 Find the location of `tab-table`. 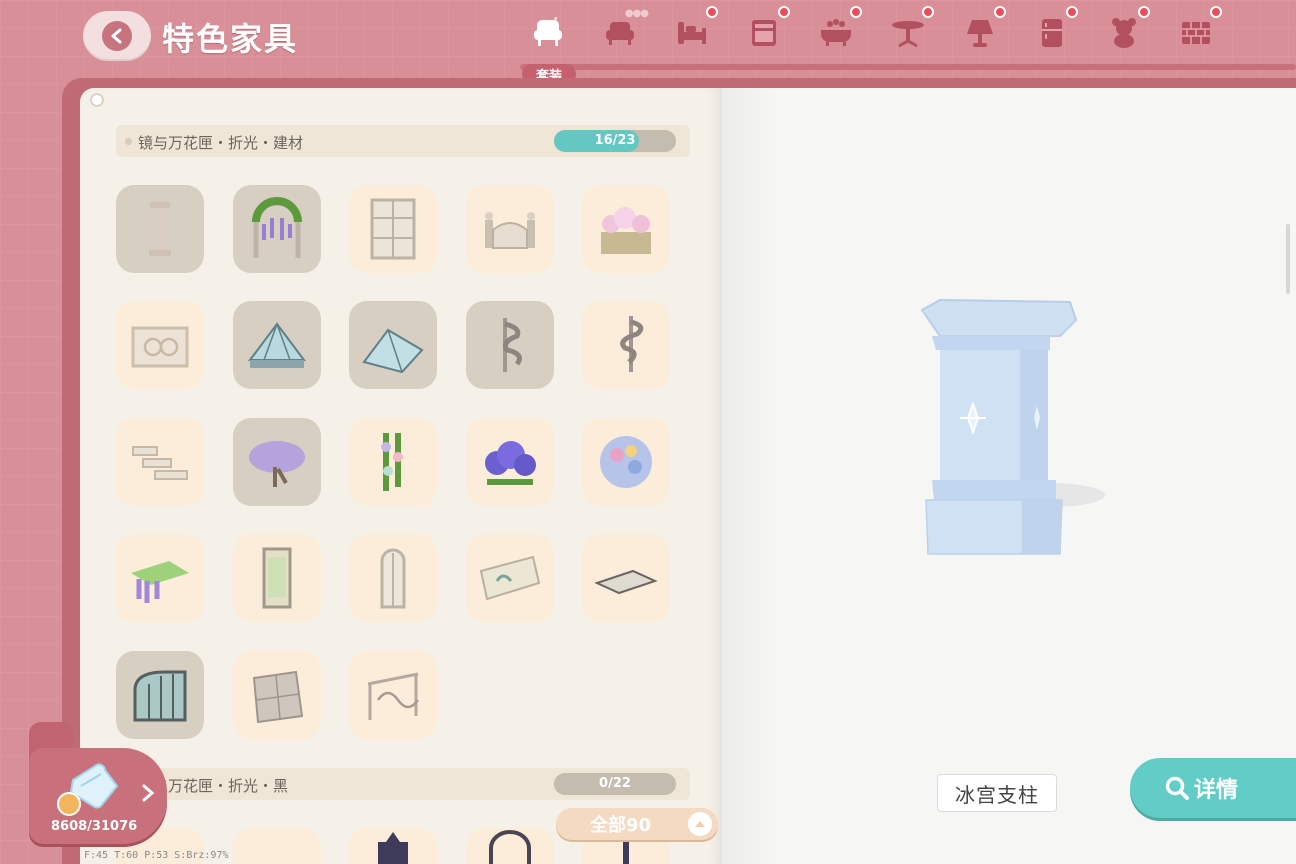

tab-table is located at coordinates (908, 31).